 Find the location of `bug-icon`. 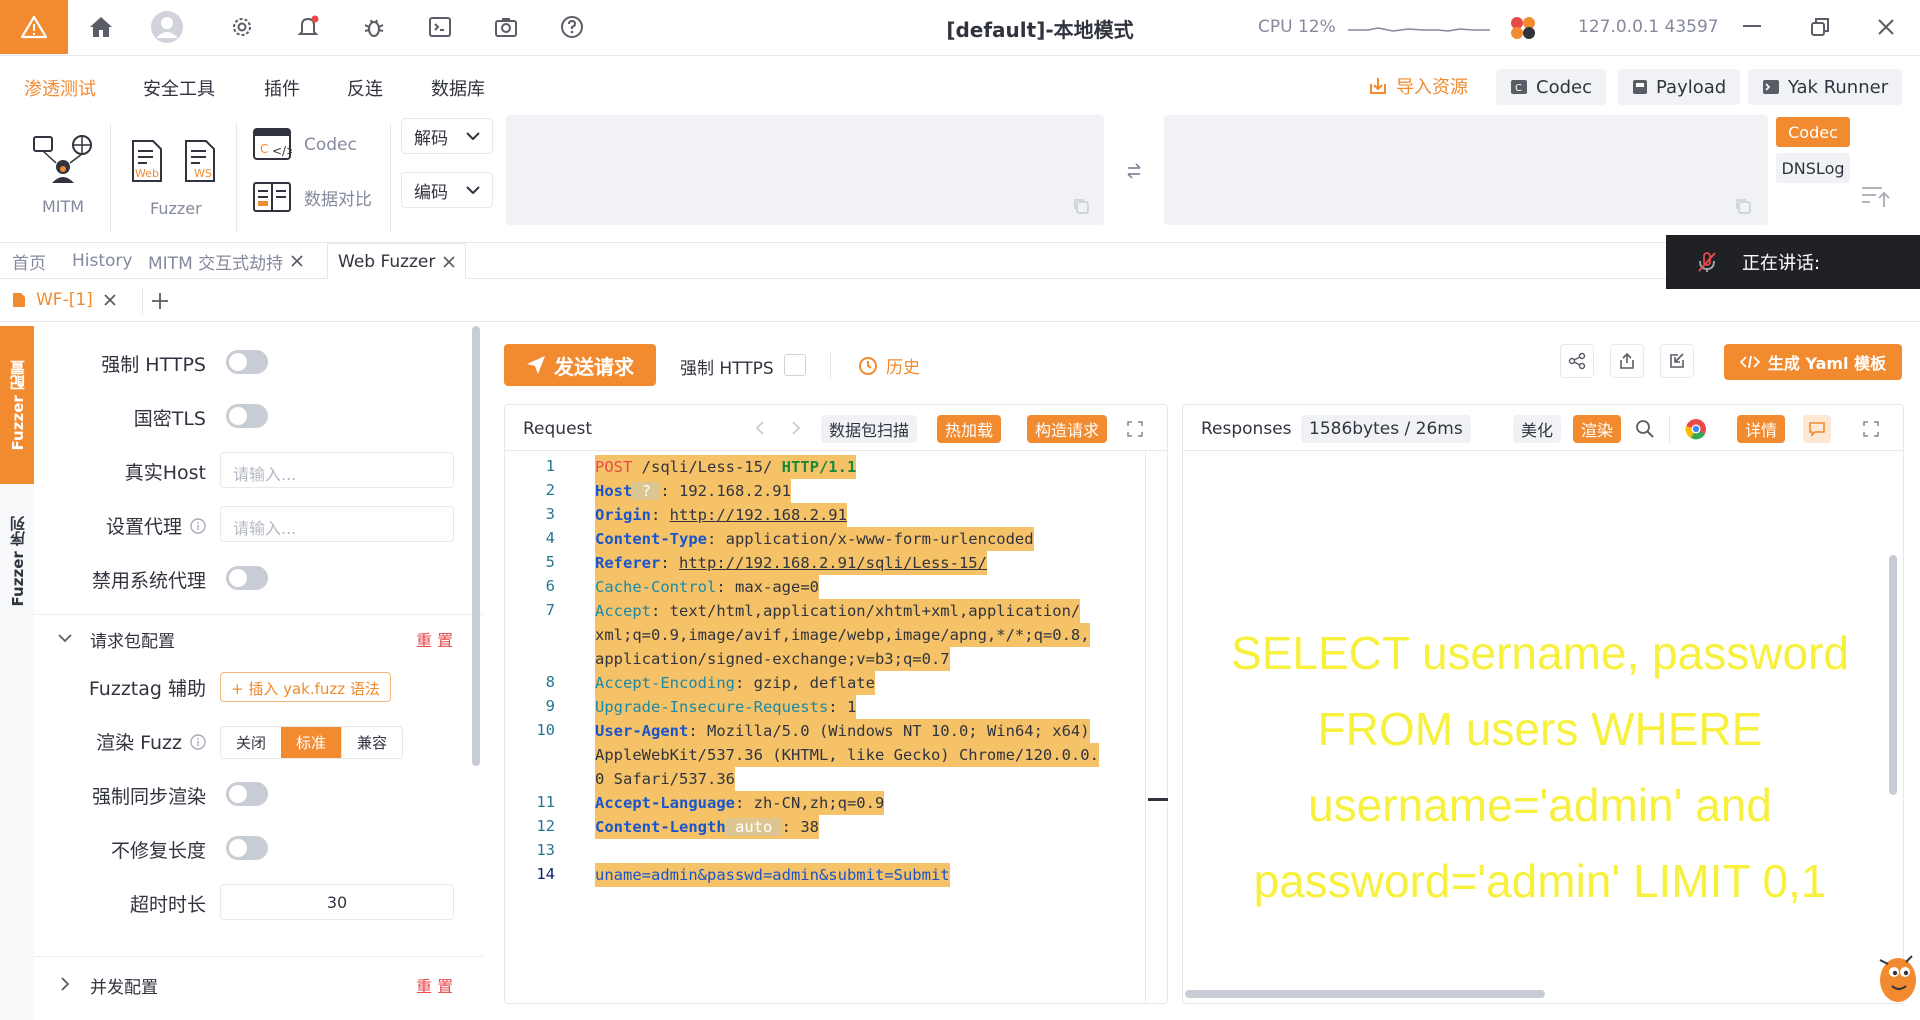

bug-icon is located at coordinates (374, 27).